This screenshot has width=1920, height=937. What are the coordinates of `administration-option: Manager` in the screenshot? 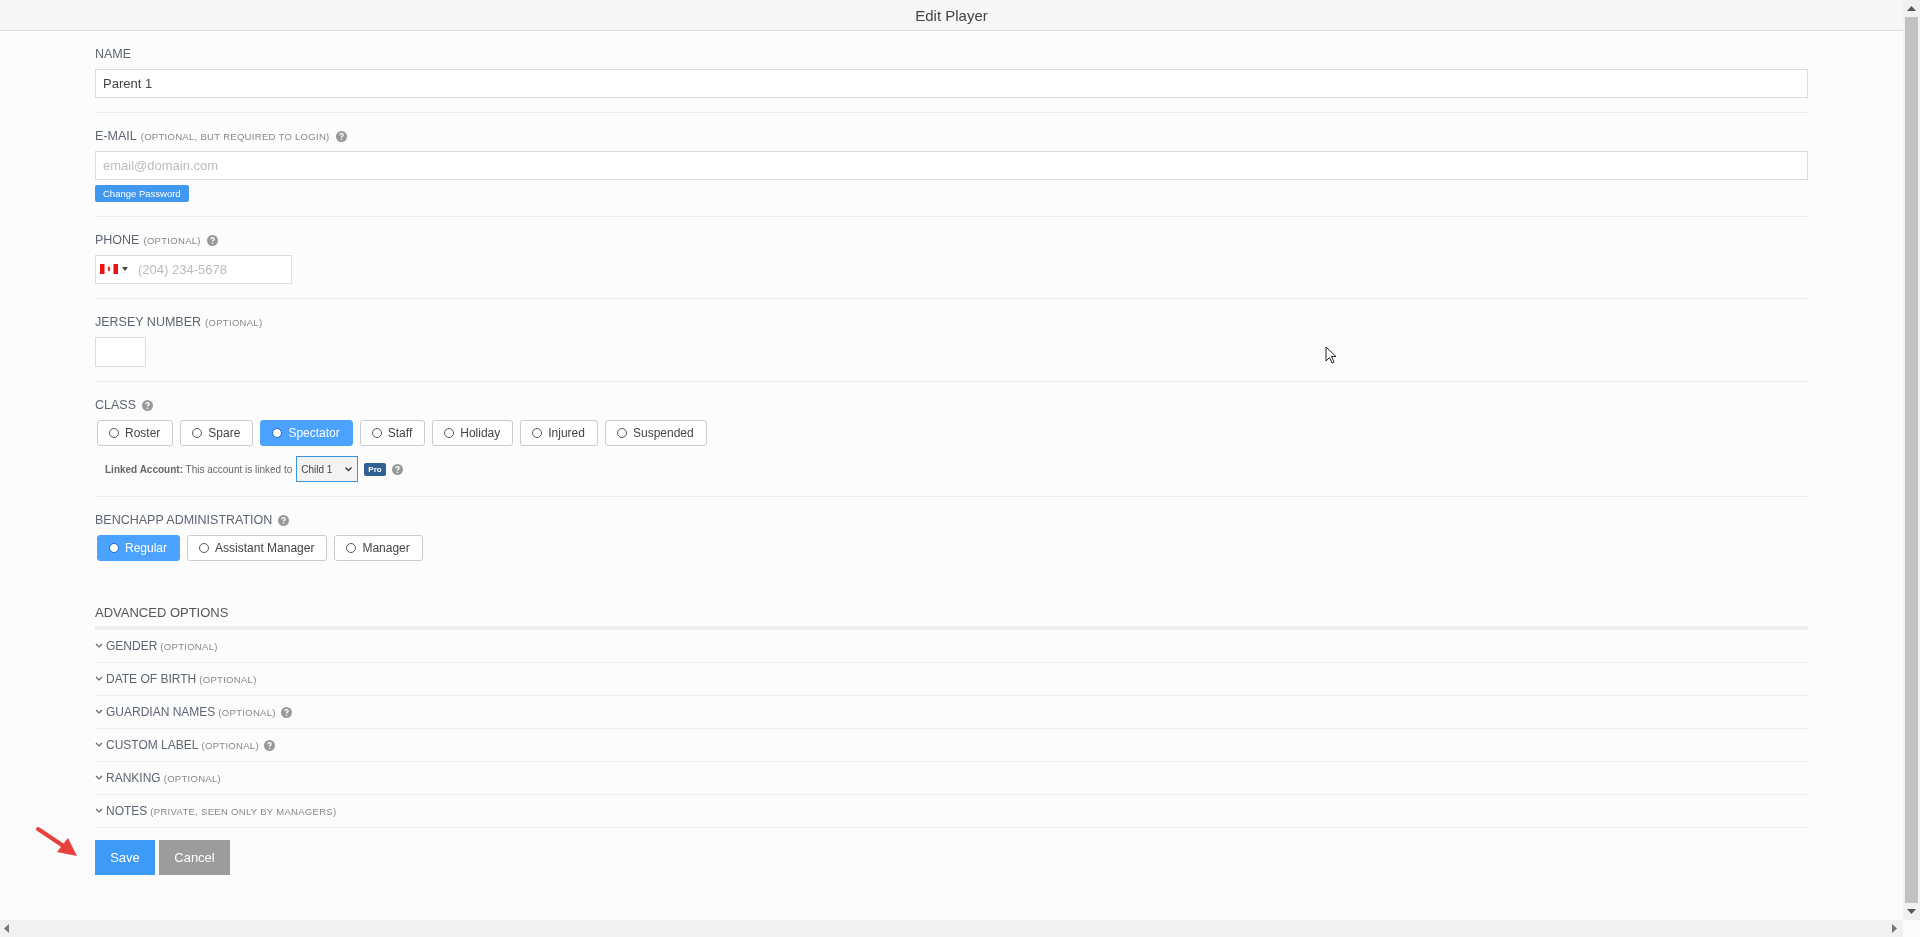 It's located at (378, 548).